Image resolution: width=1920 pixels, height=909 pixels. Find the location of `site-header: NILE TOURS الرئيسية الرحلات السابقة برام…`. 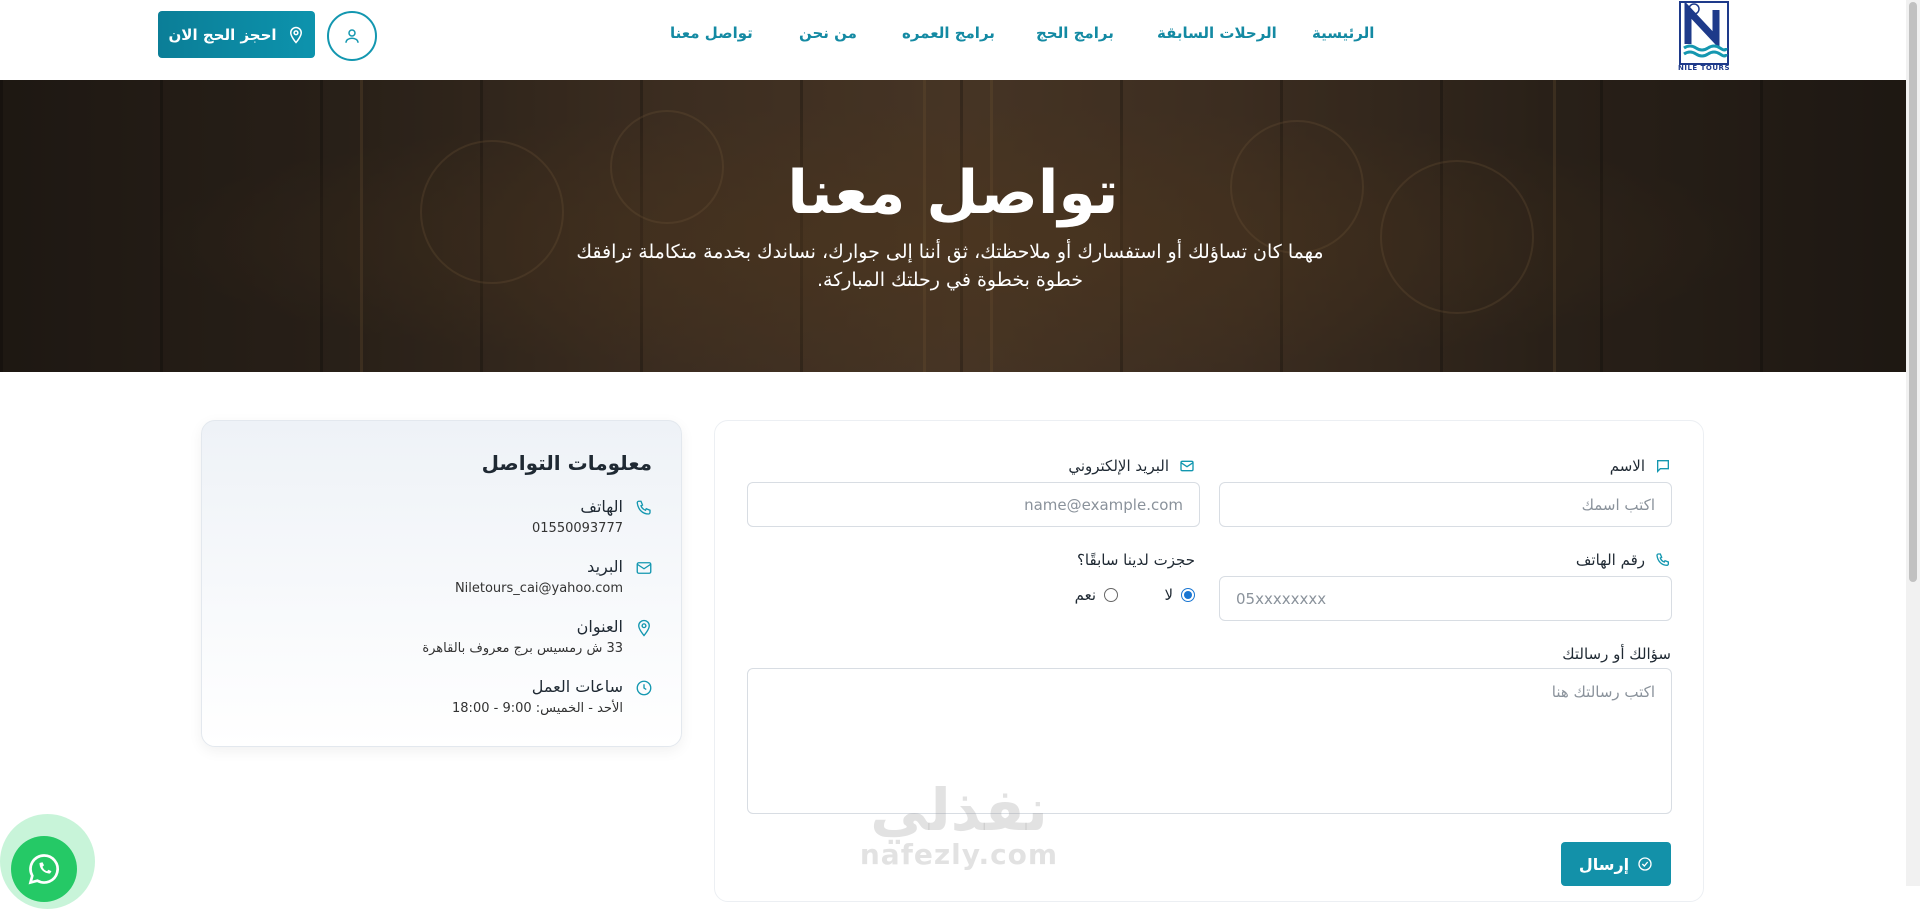

site-header: NILE TOURS الرئيسية الرحلات السابقة برام… is located at coordinates (953, 40).